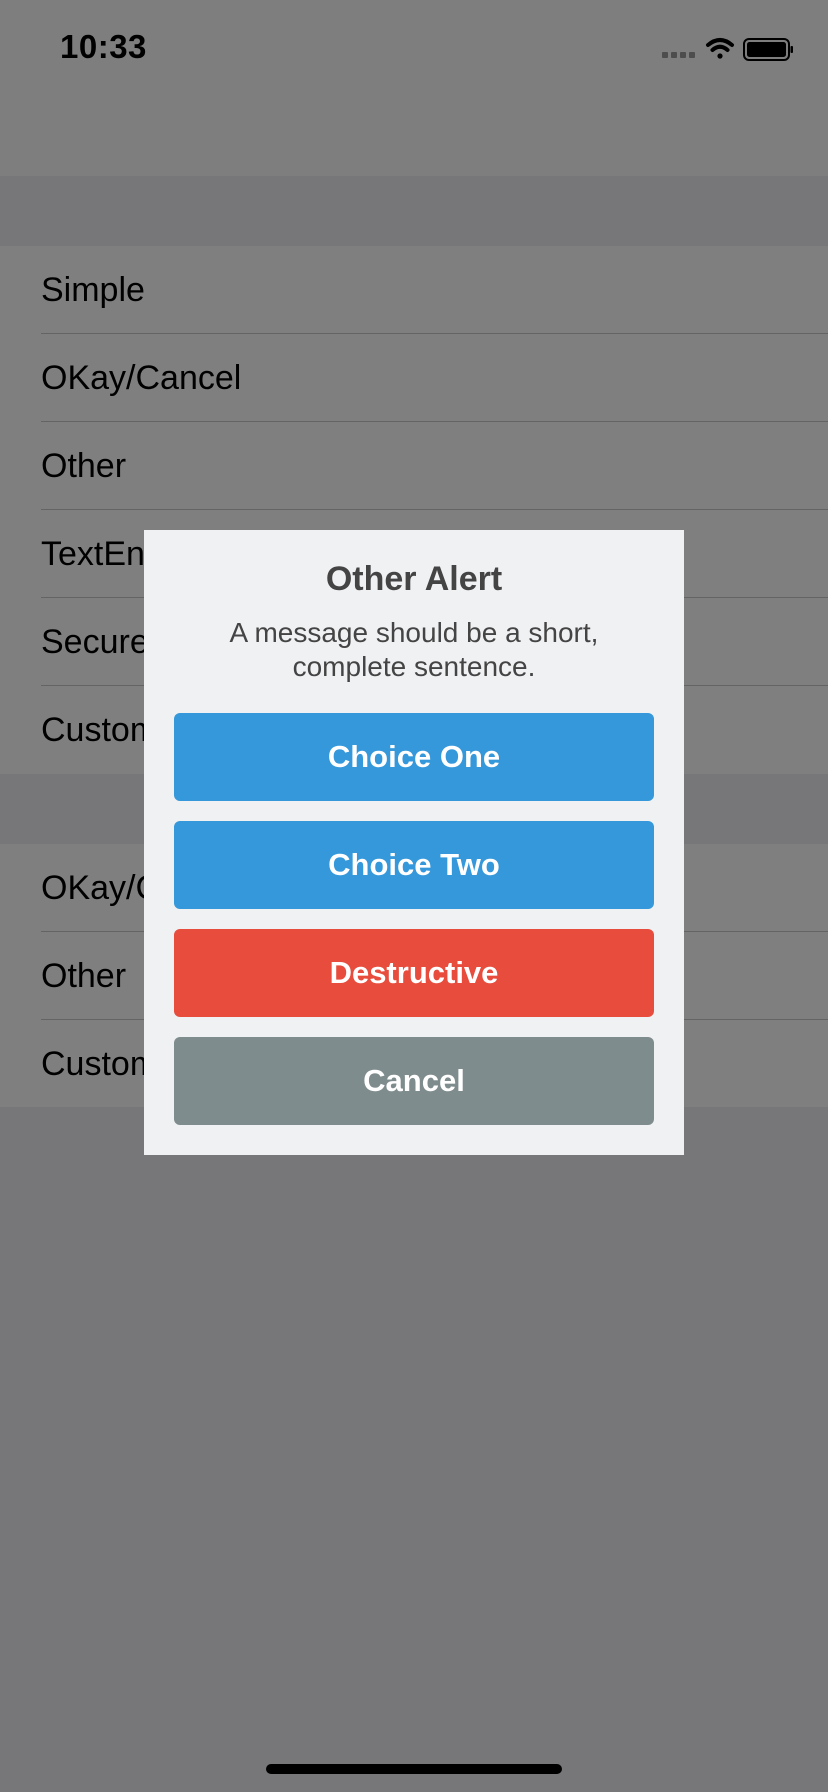  I want to click on cancel-button: Cancel, so click(414, 1081).